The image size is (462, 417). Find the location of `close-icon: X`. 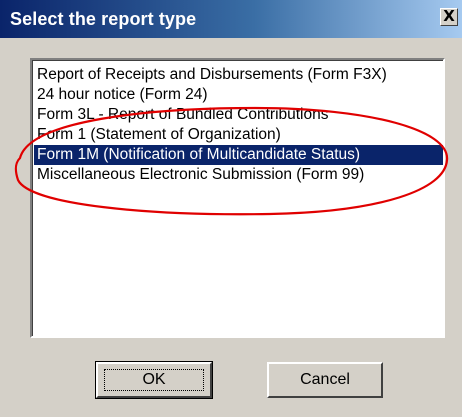

close-icon: X is located at coordinates (449, 16).